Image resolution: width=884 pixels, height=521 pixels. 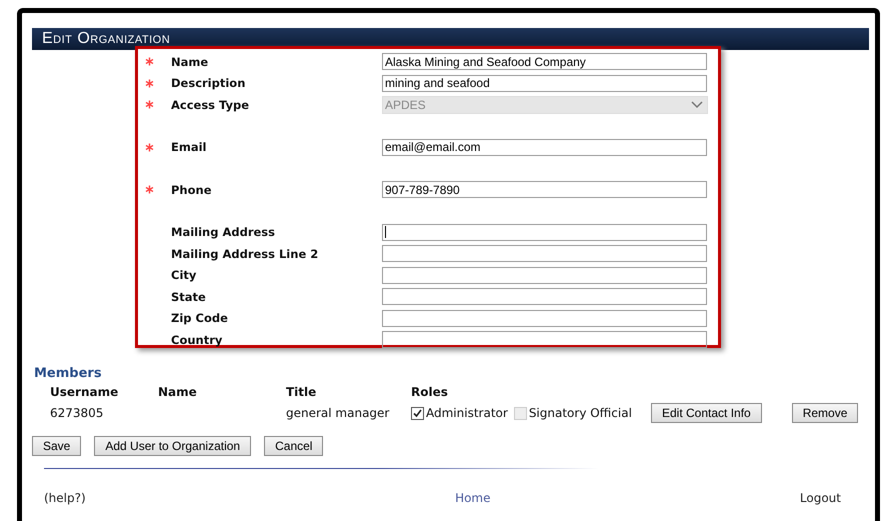 What do you see at coordinates (210, 105) in the screenshot?
I see `field-label: Access Type` at bounding box center [210, 105].